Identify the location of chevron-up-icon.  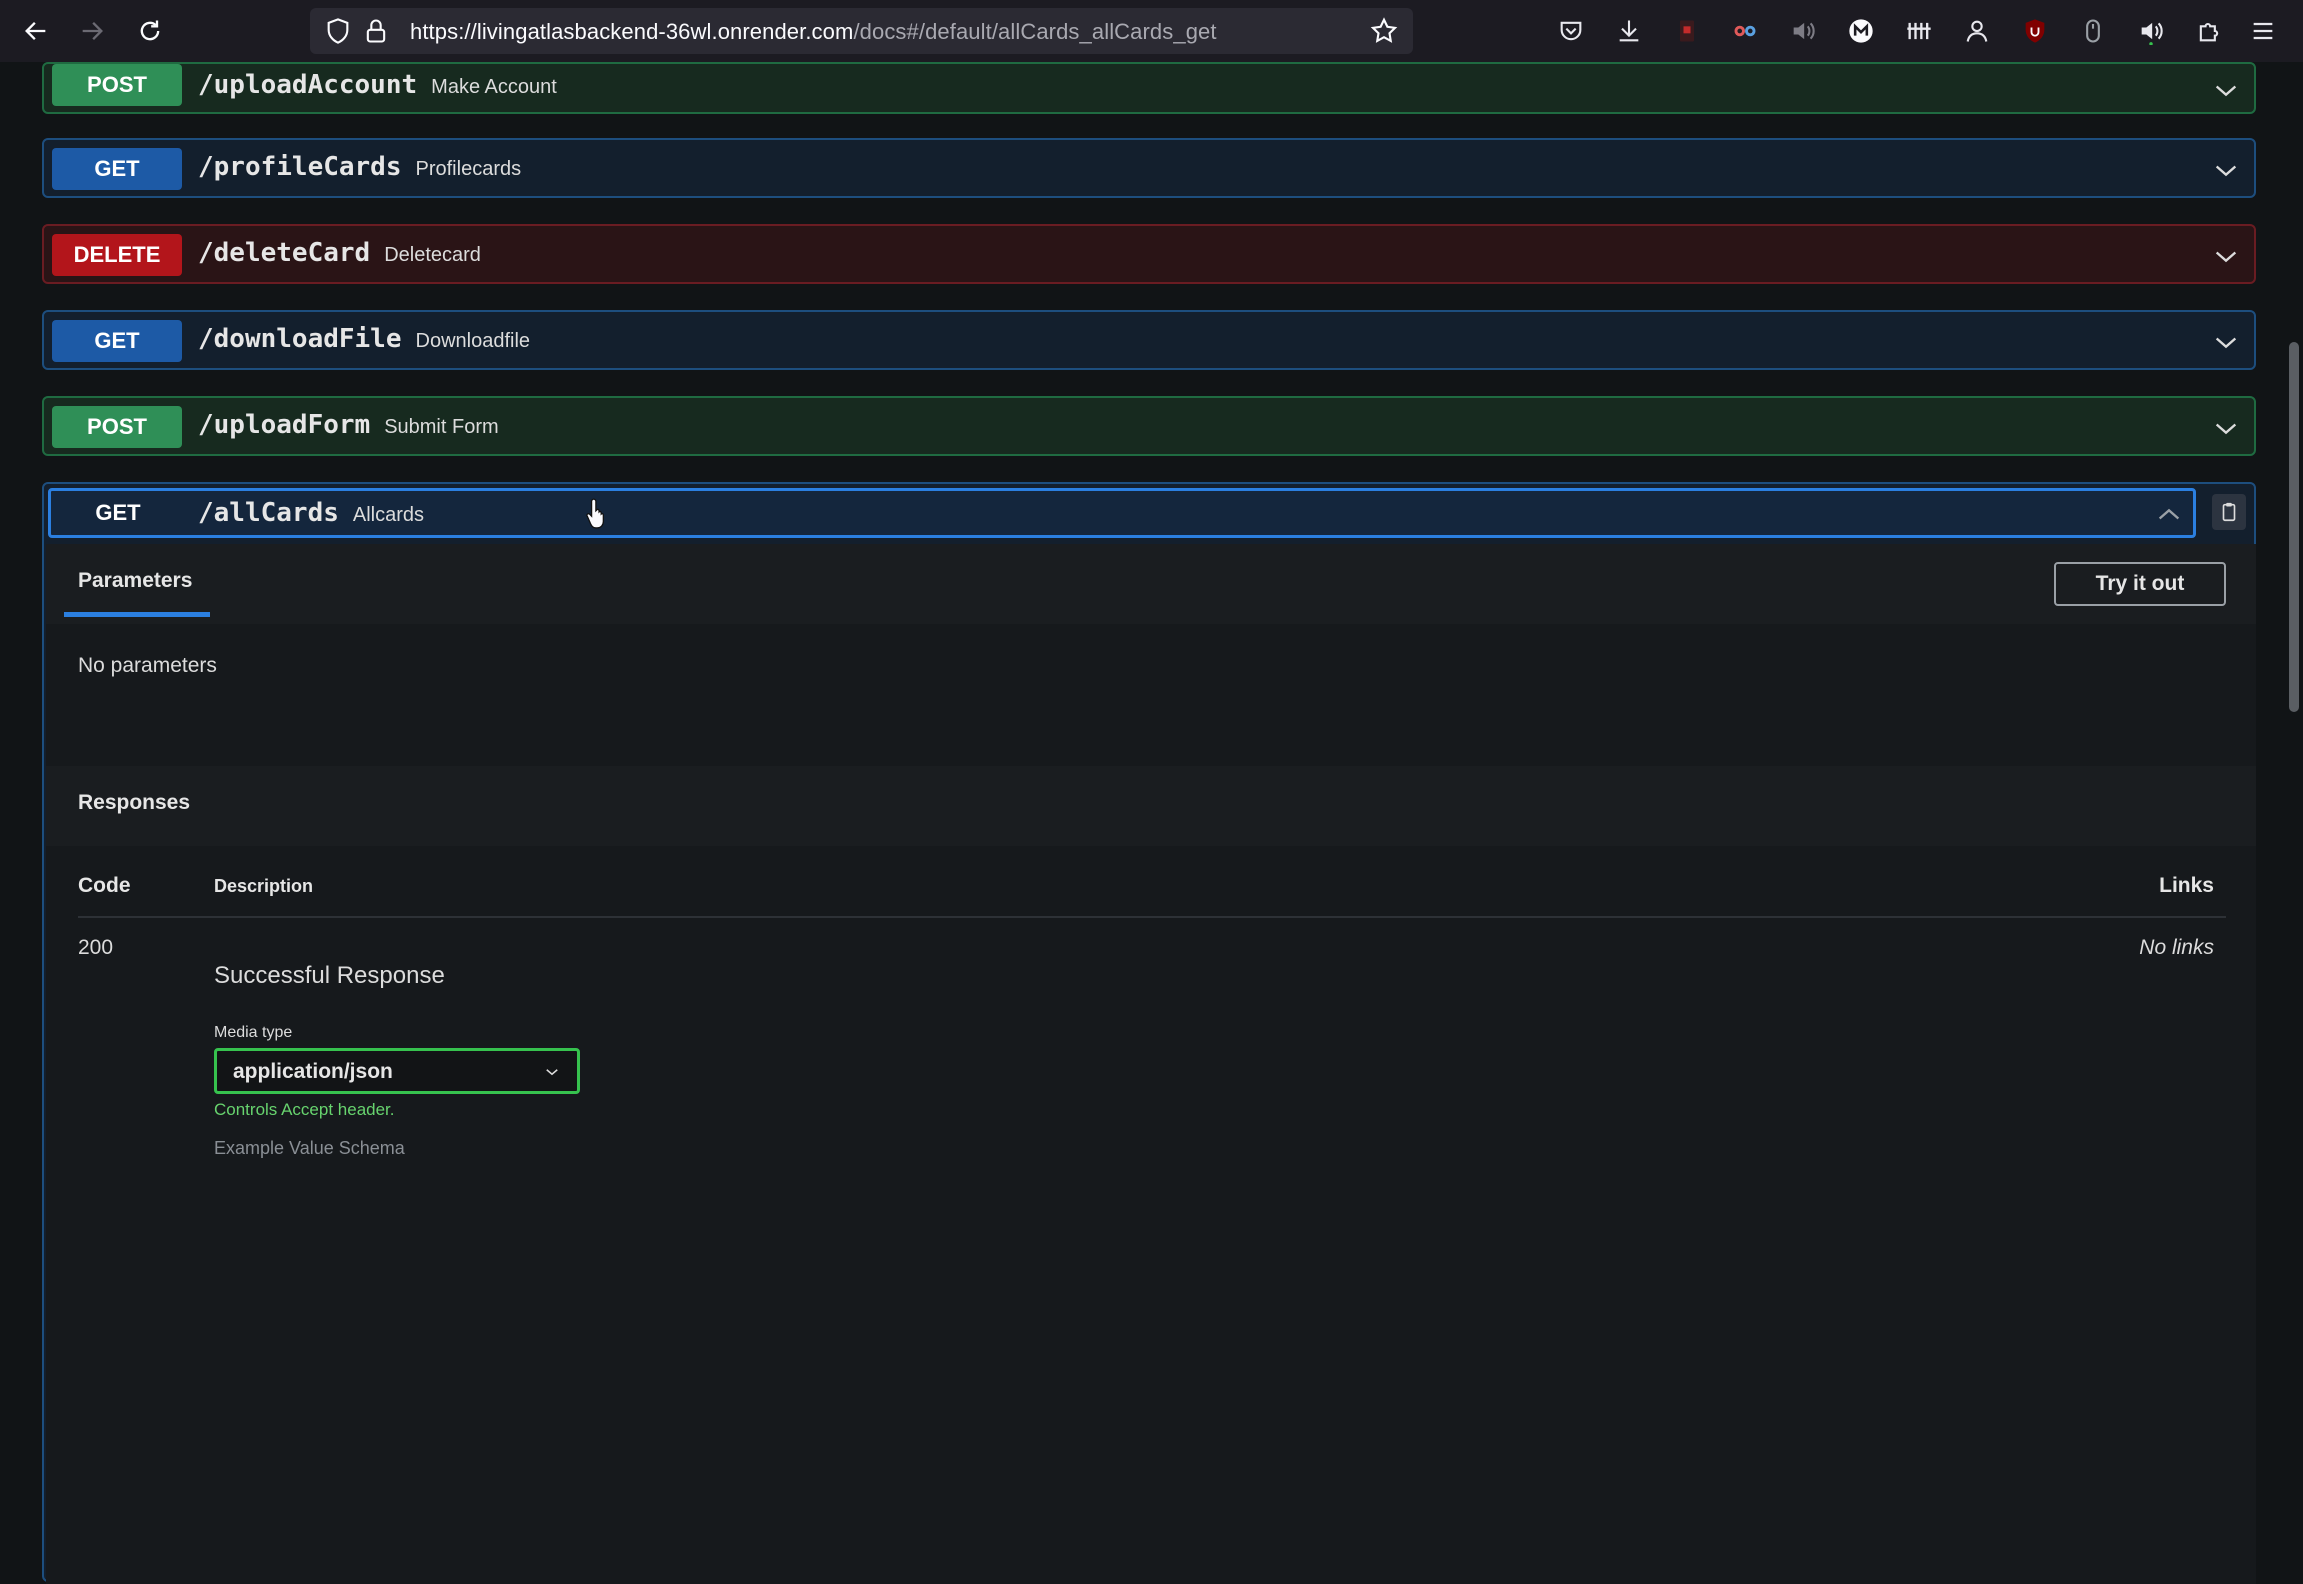
(2169, 515).